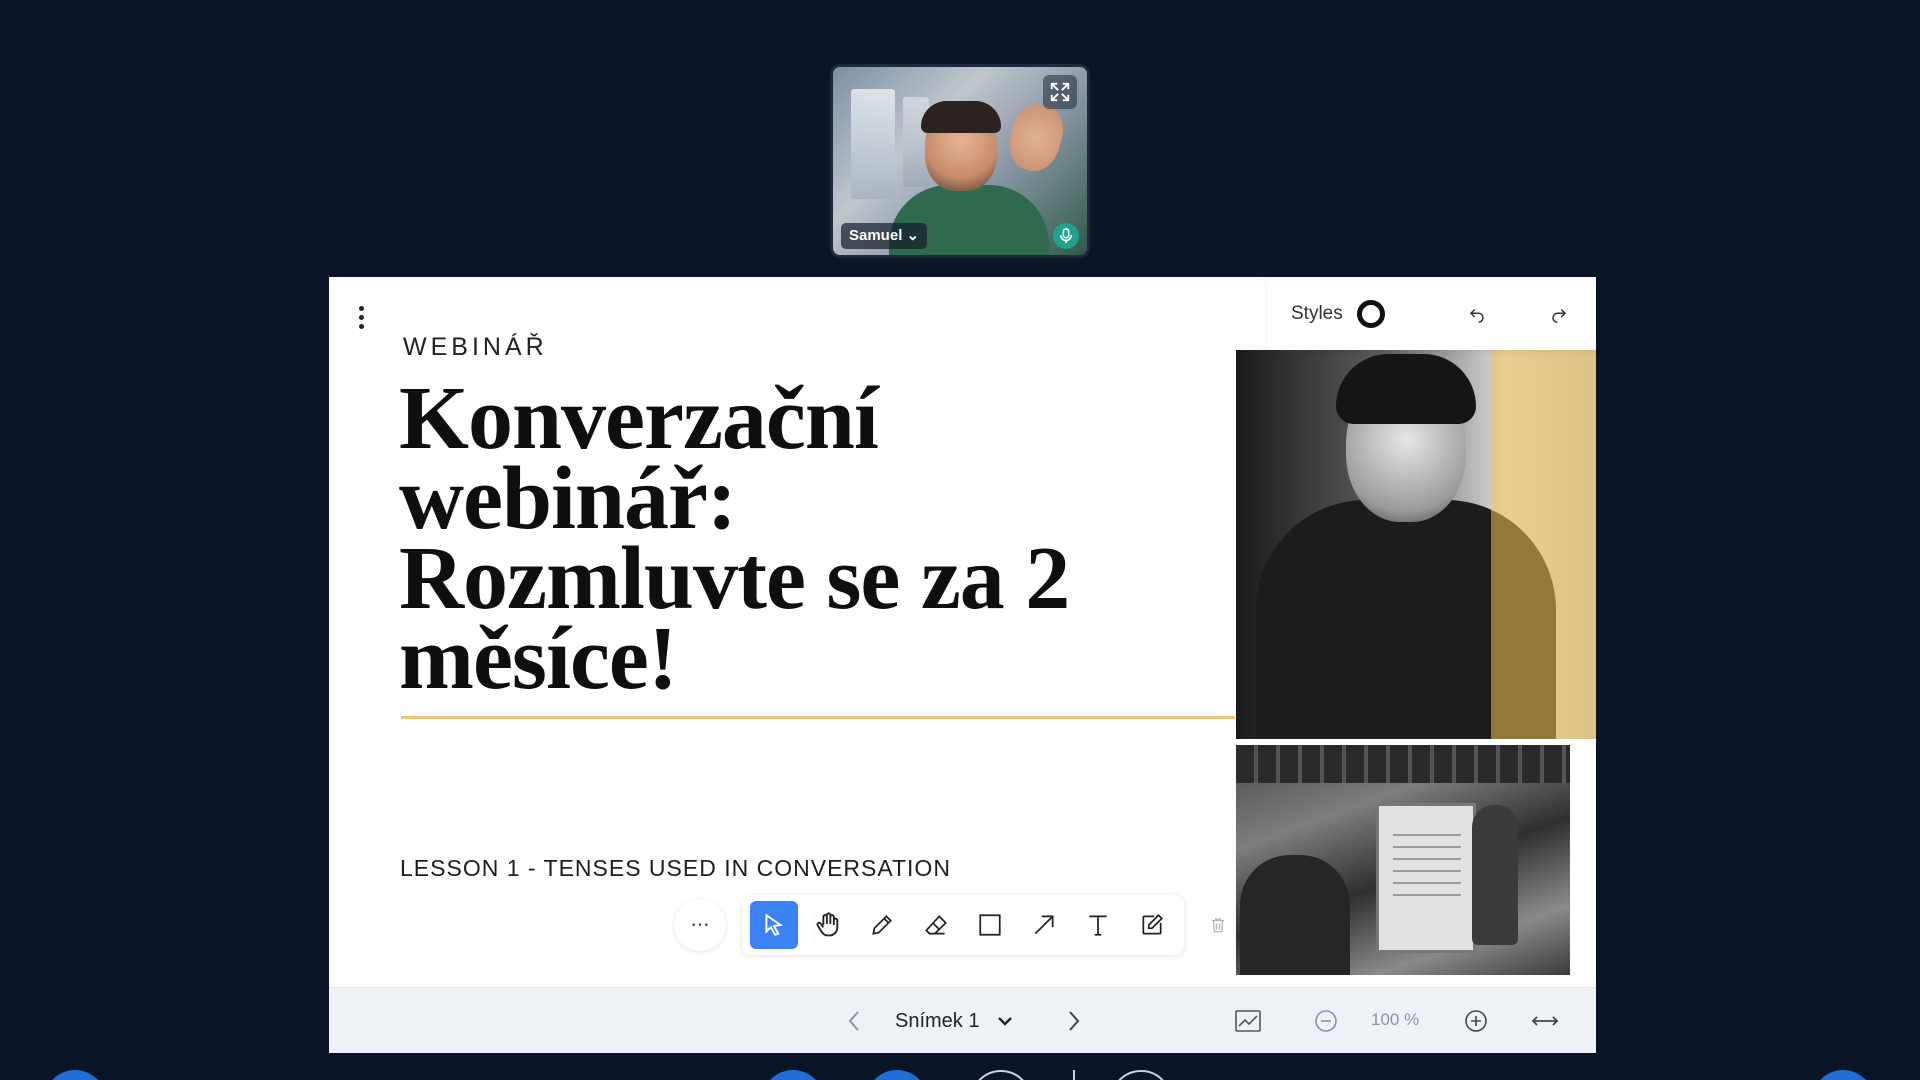  I want to click on redo-button, so click(1559, 314).